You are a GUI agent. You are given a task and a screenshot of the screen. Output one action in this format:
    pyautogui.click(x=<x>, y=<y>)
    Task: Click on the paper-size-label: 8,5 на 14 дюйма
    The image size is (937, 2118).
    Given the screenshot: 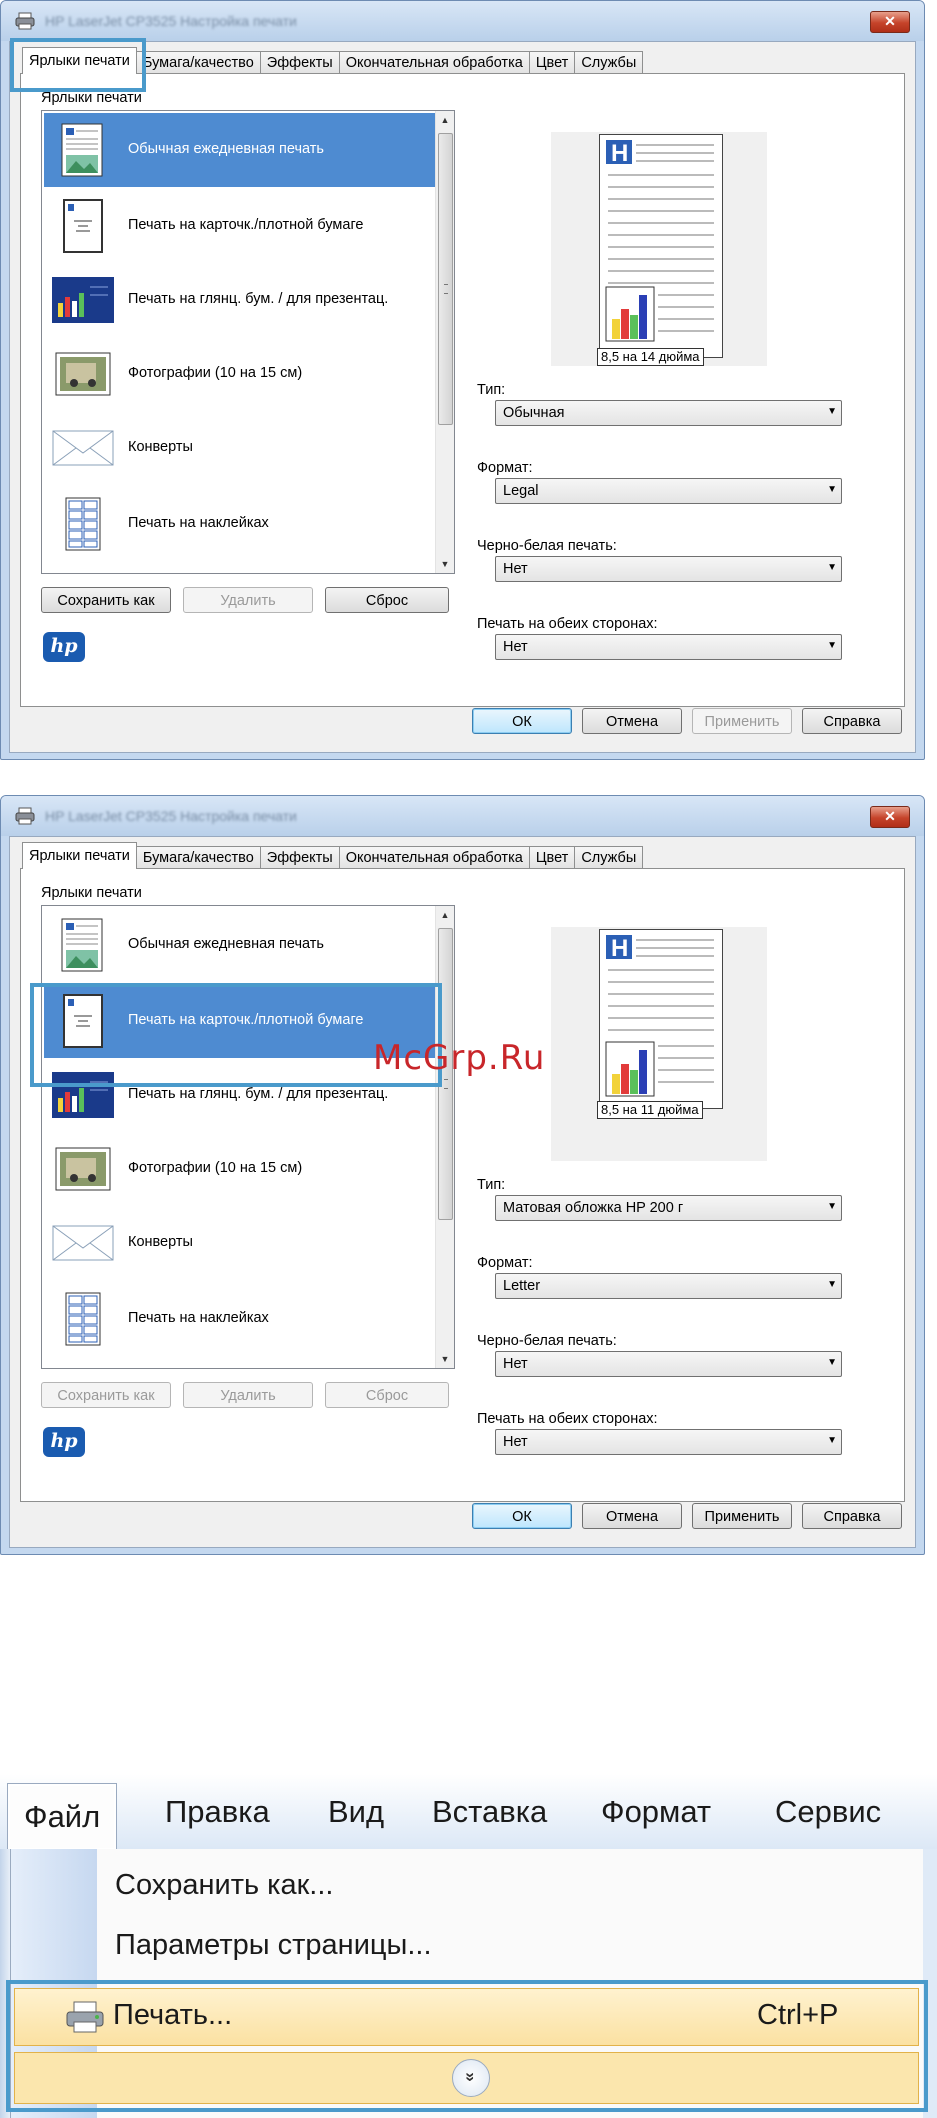 What is the action you would take?
    pyautogui.click(x=650, y=357)
    